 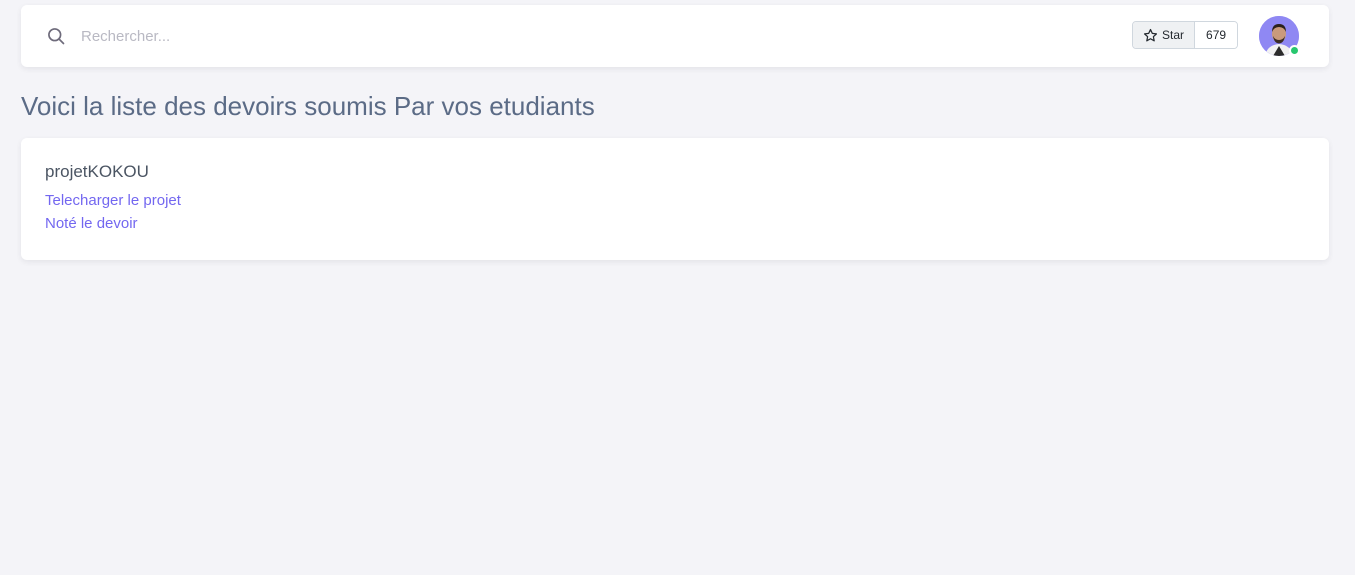 I want to click on star-label: Star, so click(x=1173, y=35).